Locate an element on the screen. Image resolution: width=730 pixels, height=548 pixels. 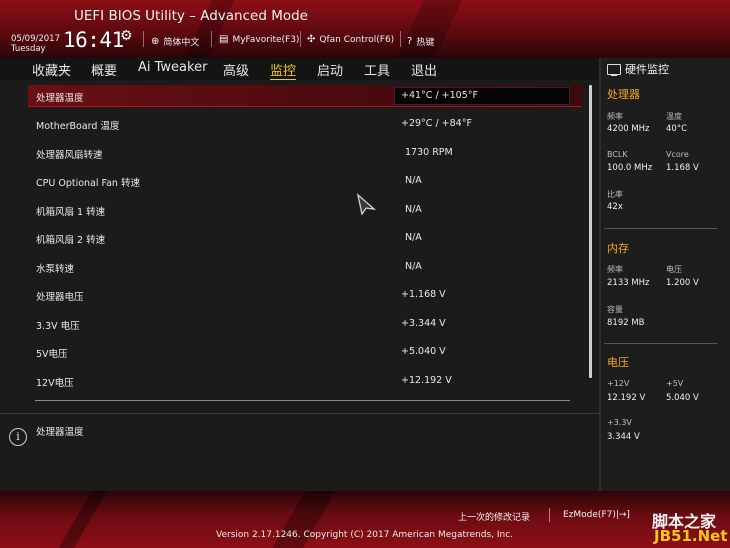
row-label-cpu-fan: 处理器风扇转速 is located at coordinates (69, 154).